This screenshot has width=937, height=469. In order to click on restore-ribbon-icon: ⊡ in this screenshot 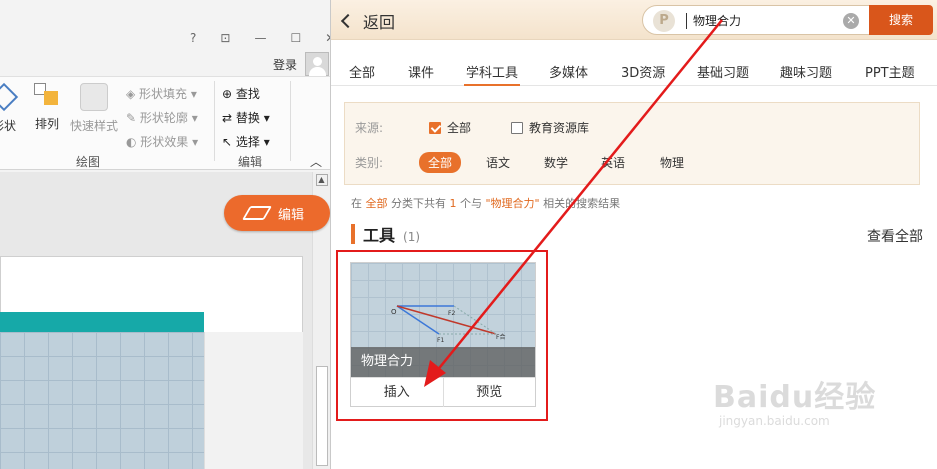, I will do `click(225, 38)`.